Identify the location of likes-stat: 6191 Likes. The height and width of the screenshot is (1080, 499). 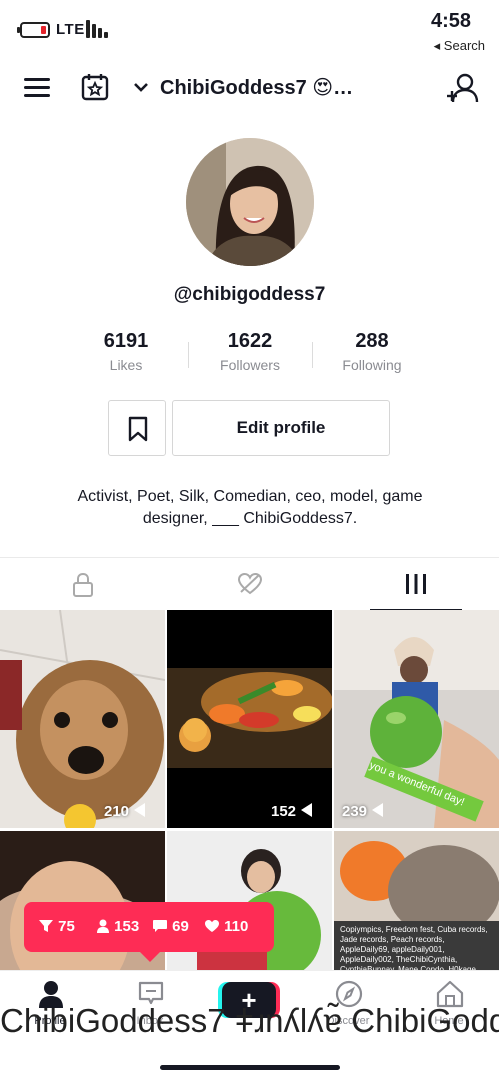
(126, 351).